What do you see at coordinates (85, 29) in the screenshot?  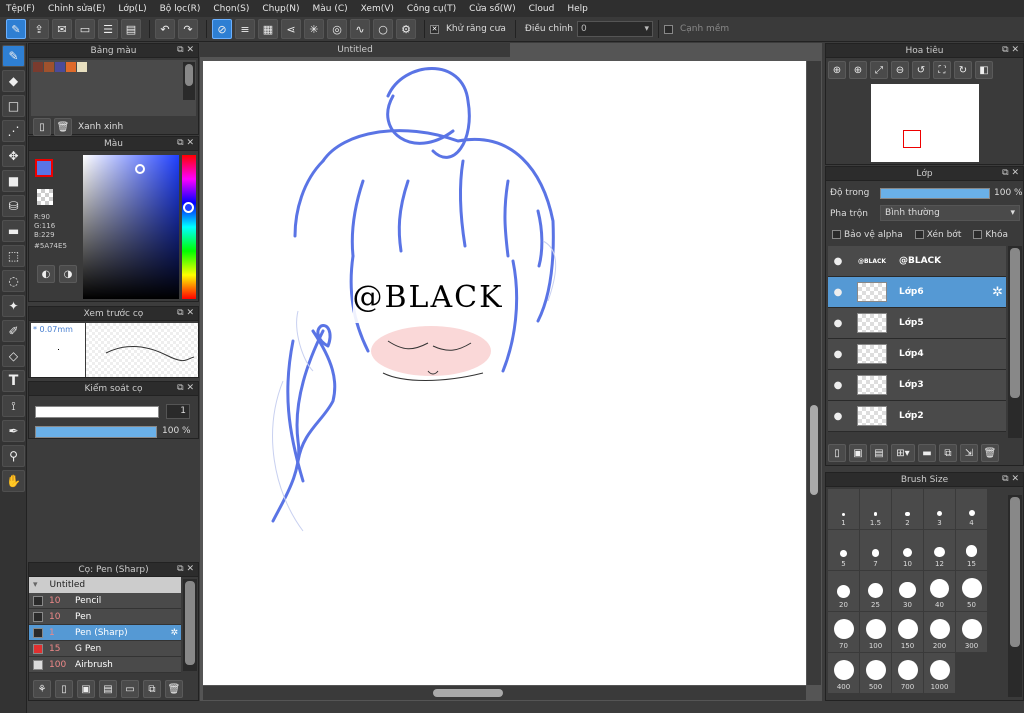 I see `chat-icon: ▭` at bounding box center [85, 29].